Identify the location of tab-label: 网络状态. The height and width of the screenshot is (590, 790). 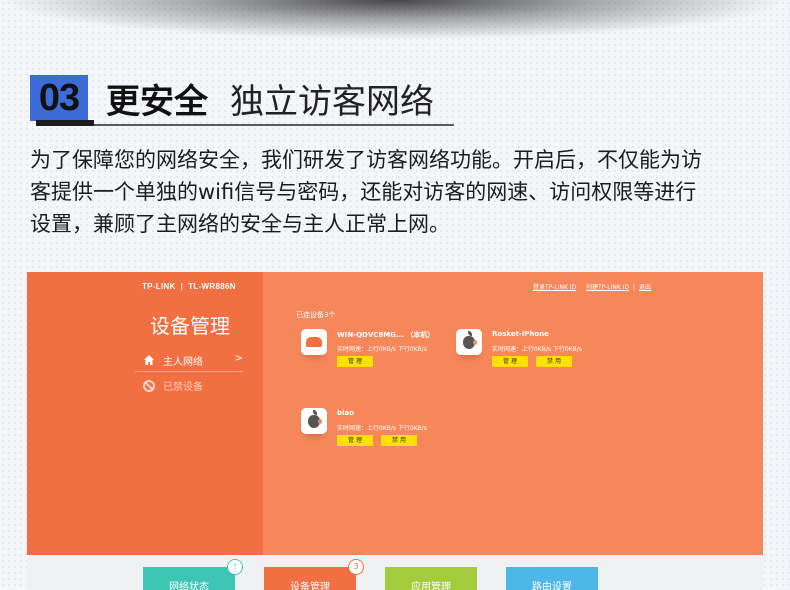
(189, 586).